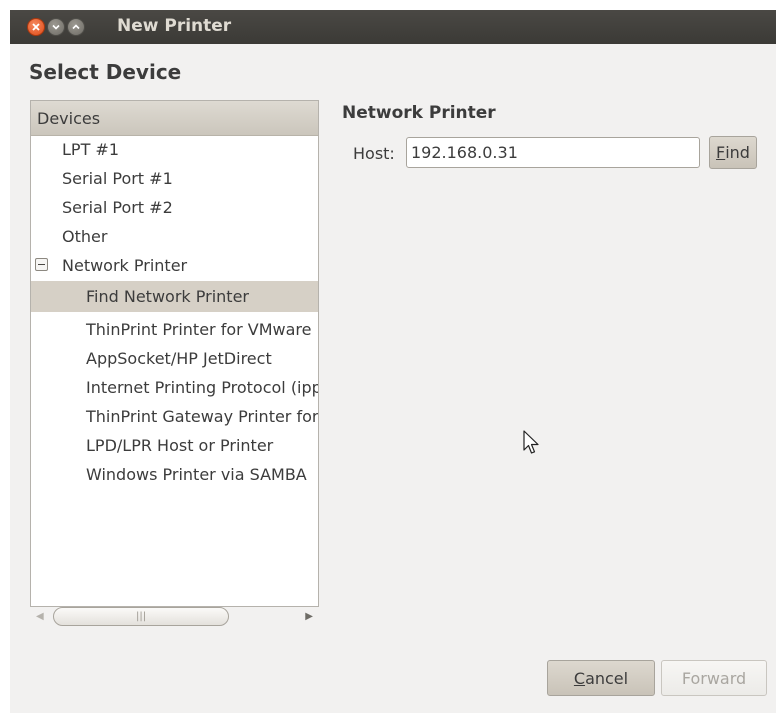 The height and width of the screenshot is (713, 776). I want to click on tree-item-appsocket-jetdirect: AppSocket/HP JetDirect, so click(174, 358).